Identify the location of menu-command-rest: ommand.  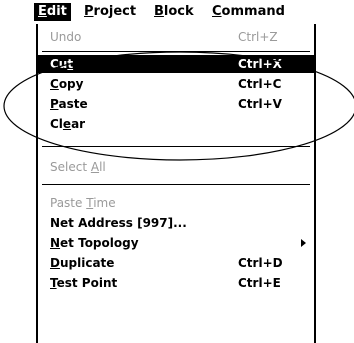
(253, 11).